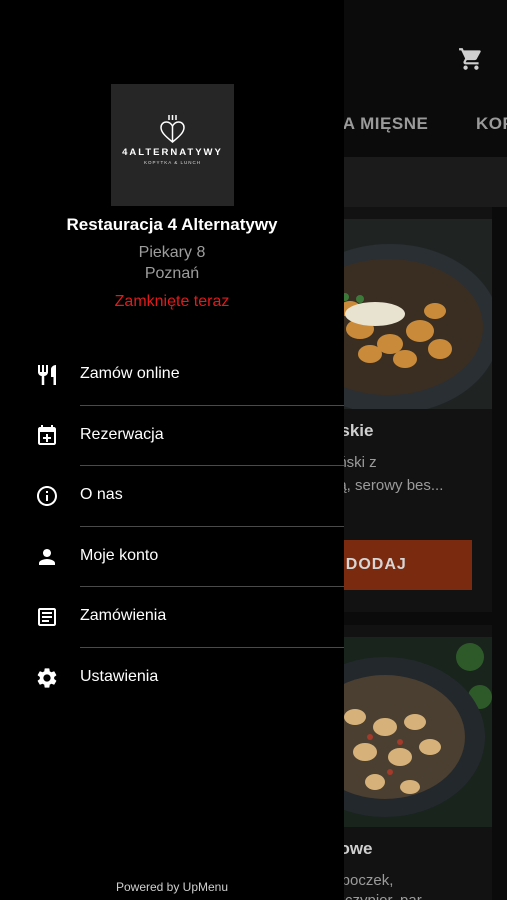  Describe the element at coordinates (172, 145) in the screenshot. I see `restaurant-logo: 4ALTERNATYWY KOPYTKA & LUNCH` at that location.